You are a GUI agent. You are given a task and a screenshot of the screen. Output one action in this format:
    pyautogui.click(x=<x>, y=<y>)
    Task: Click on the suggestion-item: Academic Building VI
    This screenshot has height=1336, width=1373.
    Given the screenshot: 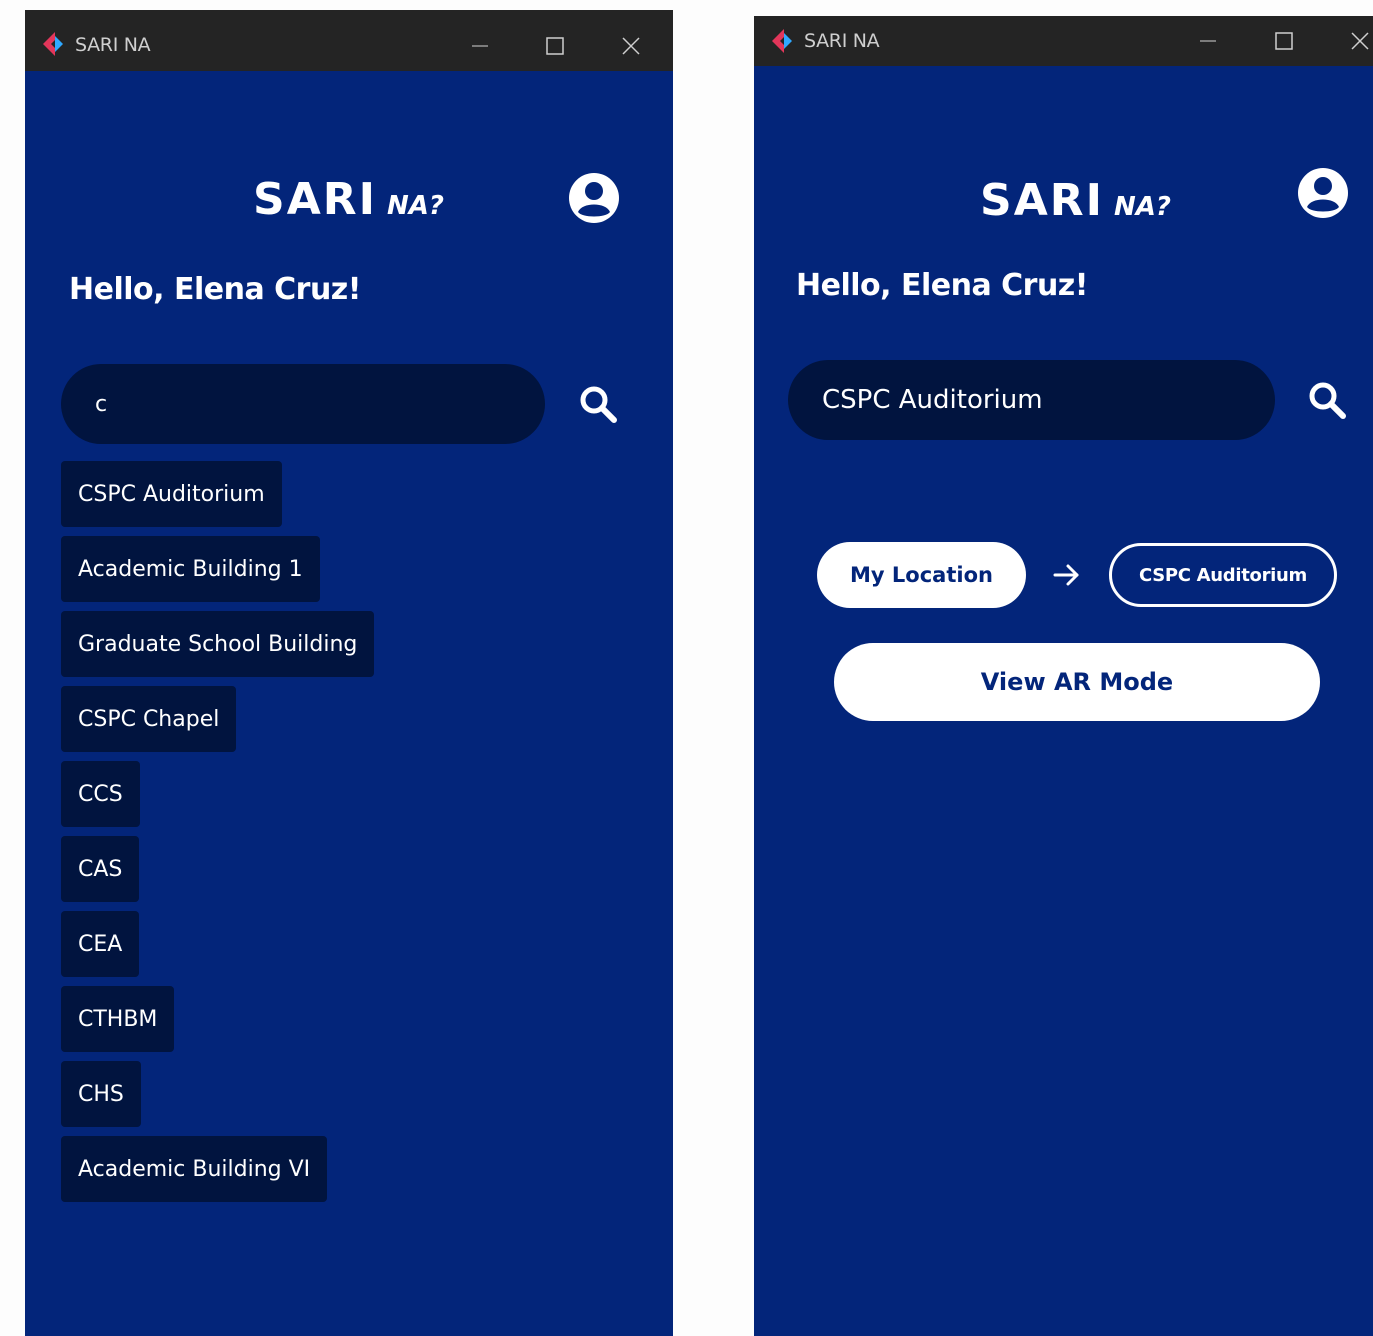 What is the action you would take?
    pyautogui.click(x=194, y=1169)
    